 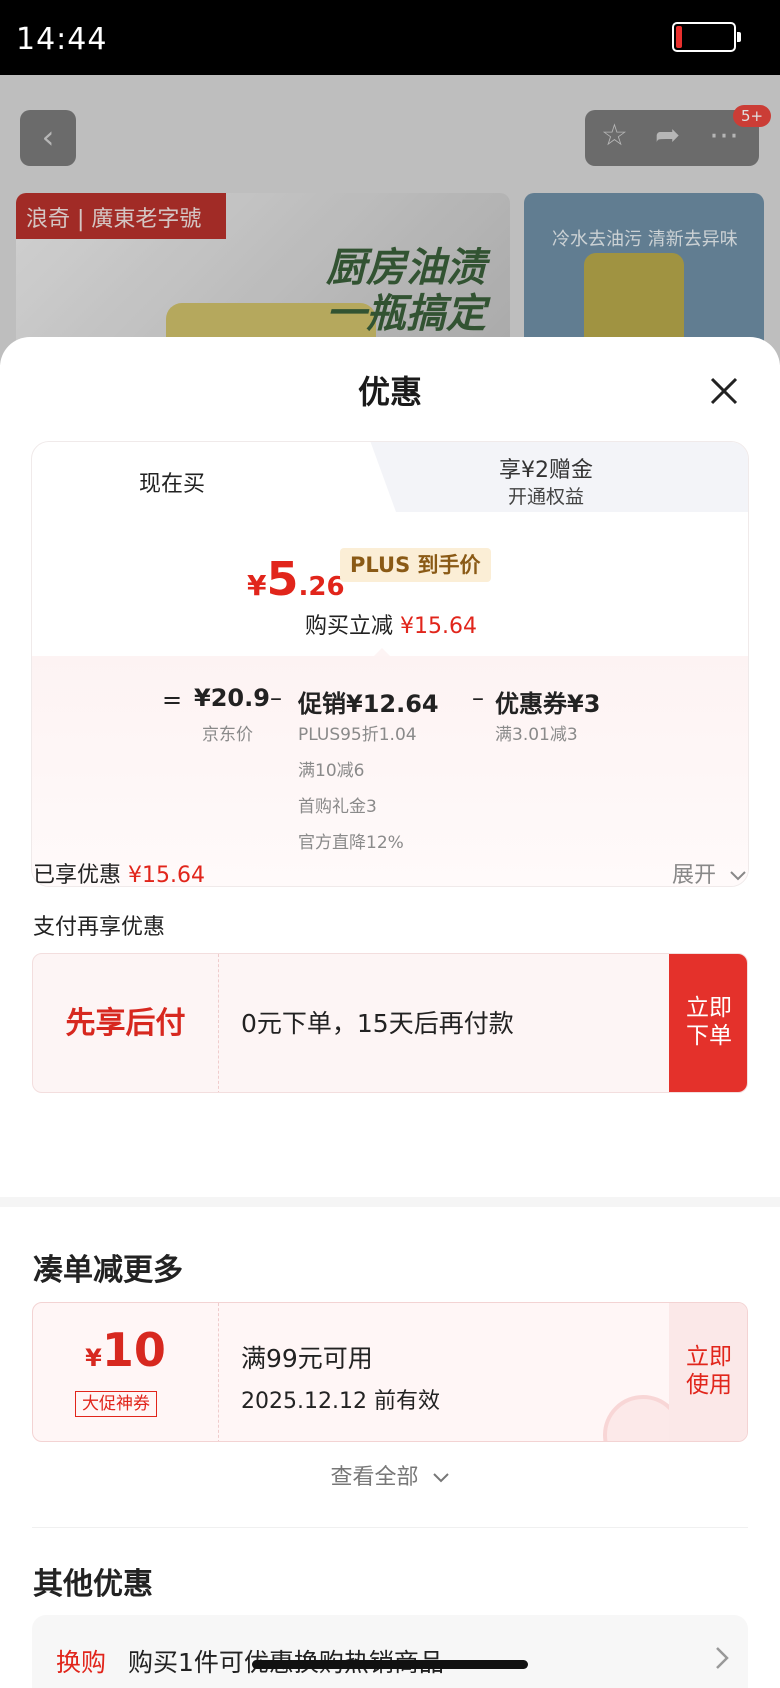 I want to click on final-price: ¥5.26, so click(x=296, y=579).